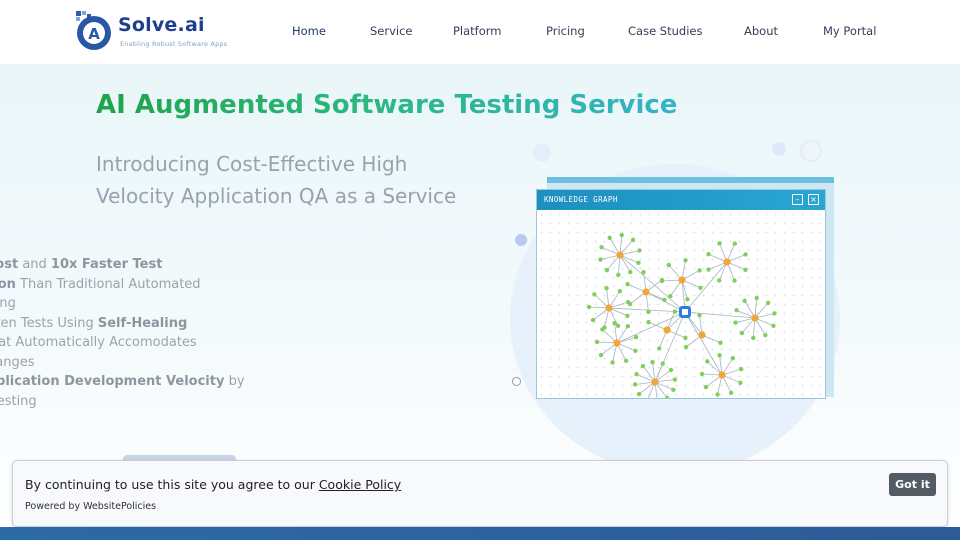 This screenshot has height=540, width=960. What do you see at coordinates (797, 199) in the screenshot?
I see `minimize-icon: –` at bounding box center [797, 199].